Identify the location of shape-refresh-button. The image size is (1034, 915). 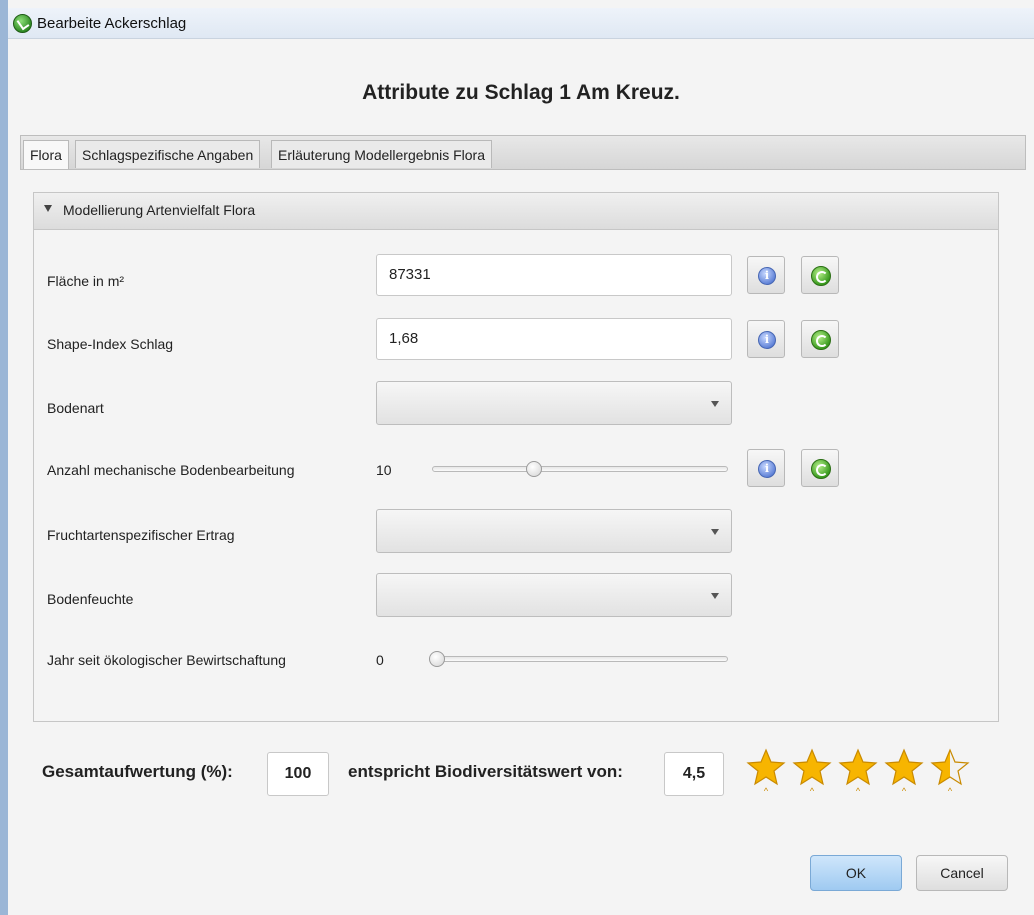
(820, 339).